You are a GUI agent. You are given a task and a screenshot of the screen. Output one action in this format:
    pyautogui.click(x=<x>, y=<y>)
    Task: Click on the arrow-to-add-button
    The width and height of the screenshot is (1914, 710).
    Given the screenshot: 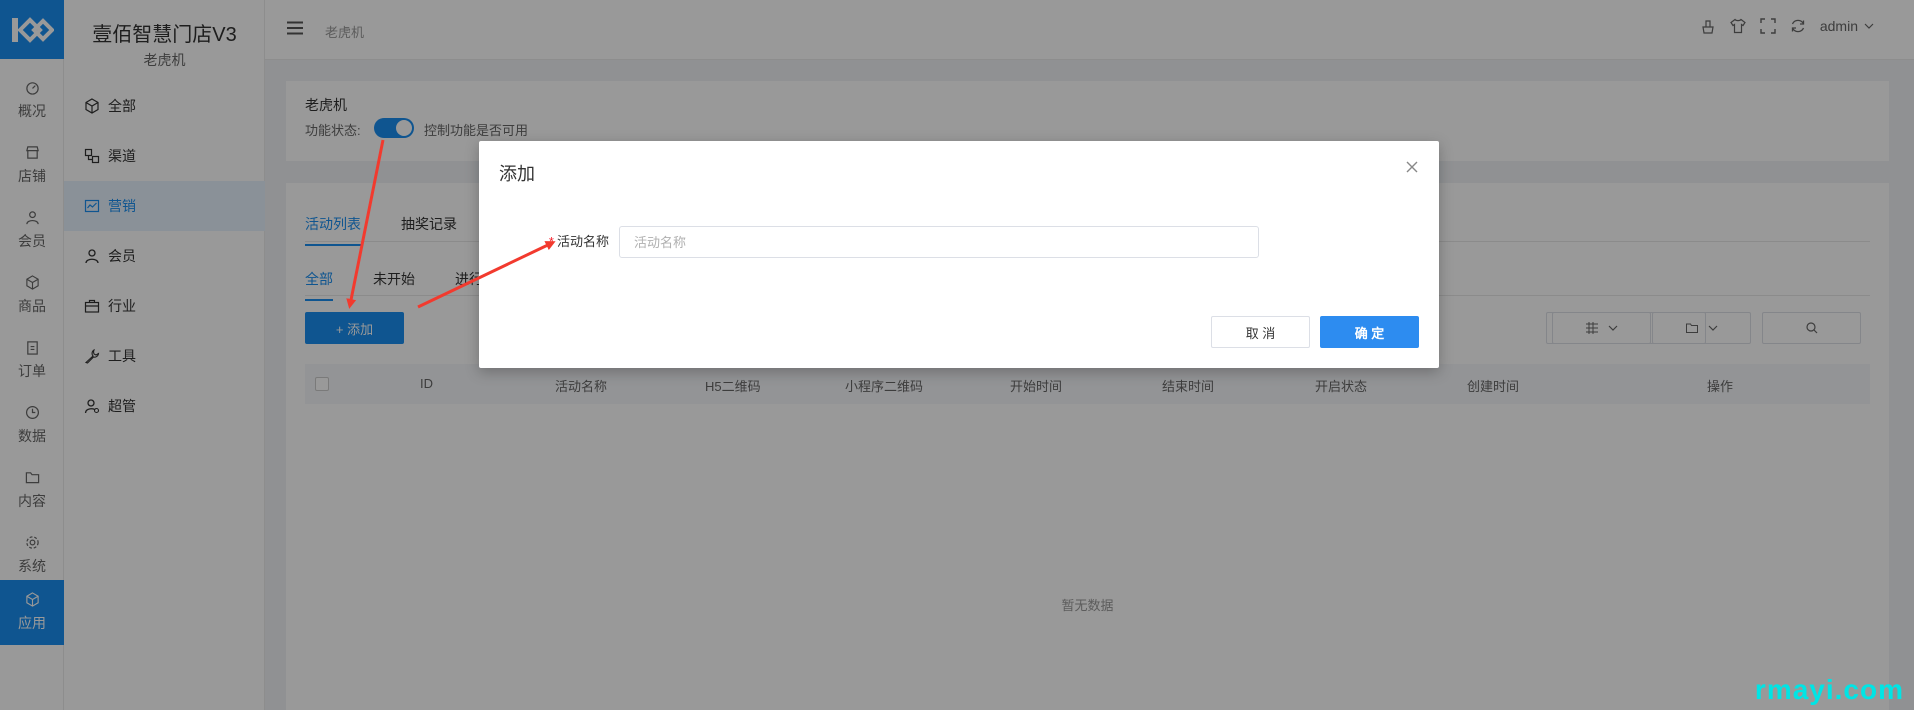 What is the action you would take?
    pyautogui.click(x=365, y=224)
    